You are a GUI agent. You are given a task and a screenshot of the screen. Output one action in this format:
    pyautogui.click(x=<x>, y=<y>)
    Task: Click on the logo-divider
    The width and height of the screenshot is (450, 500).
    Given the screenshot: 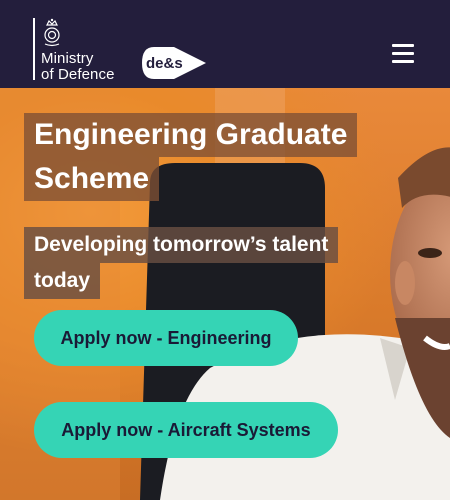 What is the action you would take?
    pyautogui.click(x=34, y=49)
    